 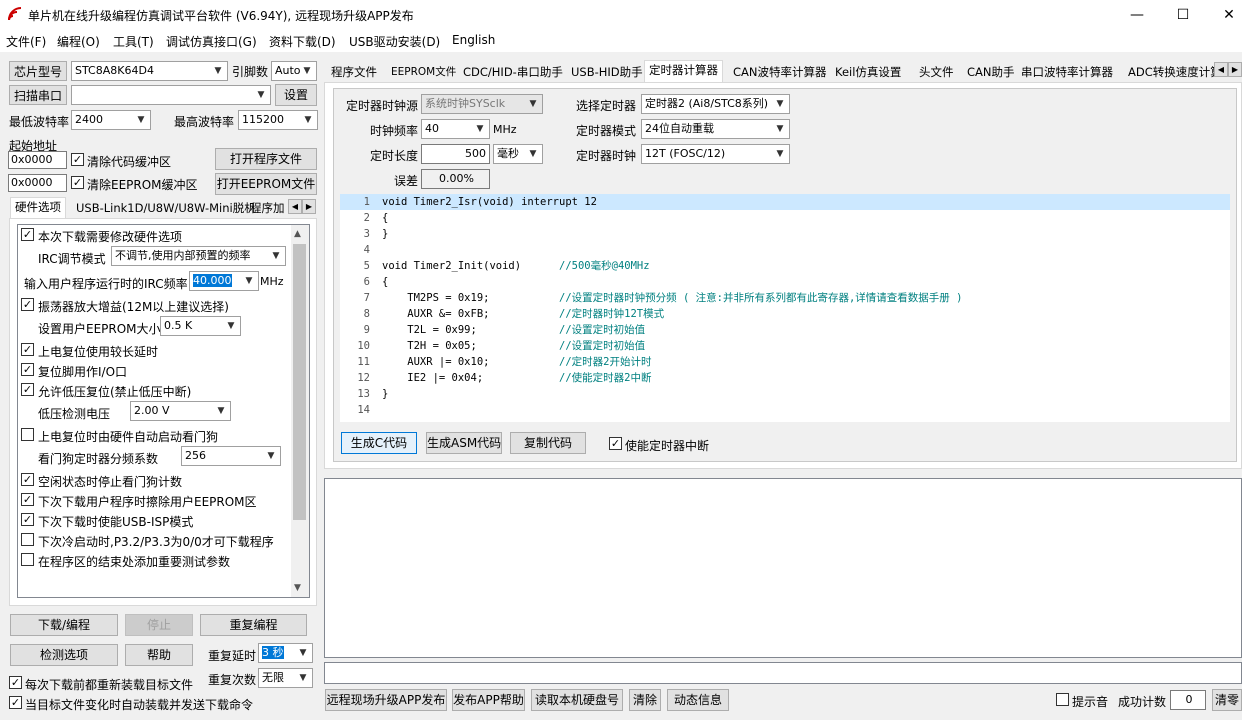 What do you see at coordinates (159, 625) in the screenshot?
I see `stop-button: 停止` at bounding box center [159, 625].